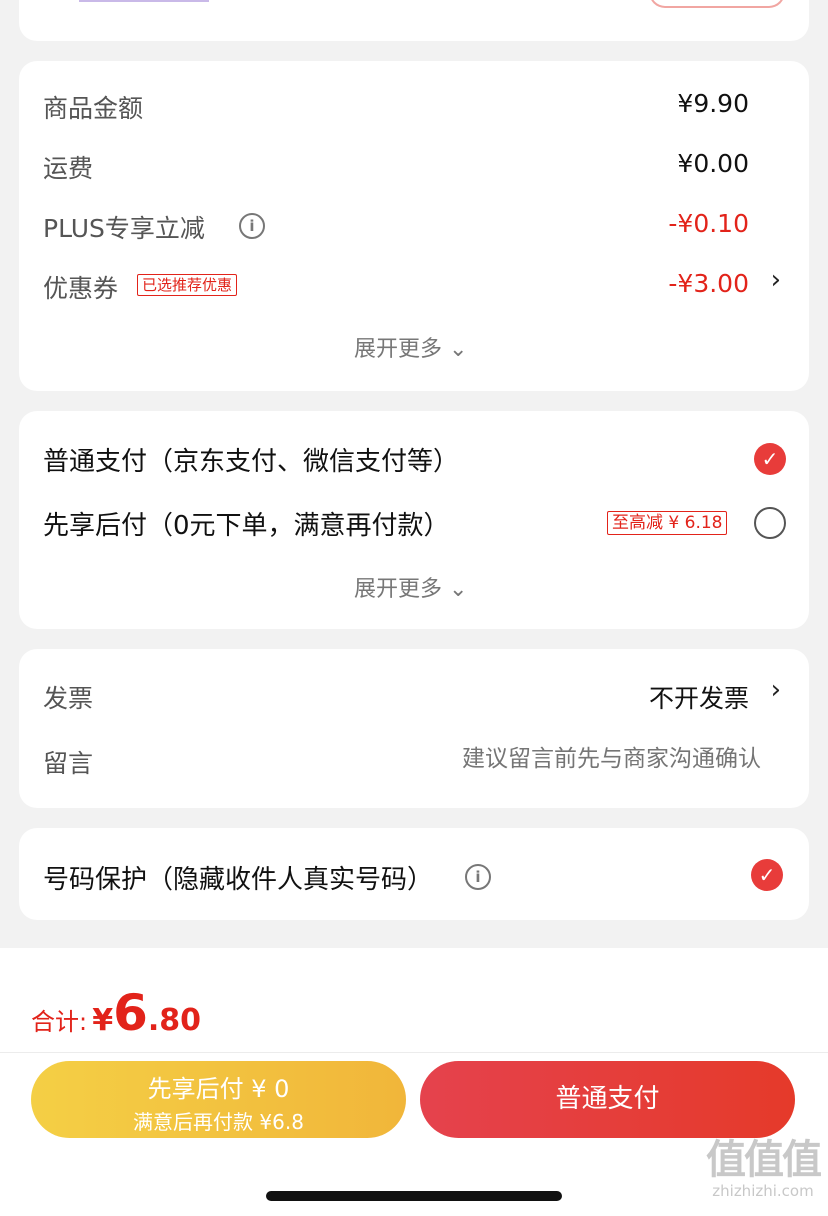 The width and height of the screenshot is (828, 1216). What do you see at coordinates (708, 283) in the screenshot?
I see `coupon-value: -¥3.00` at bounding box center [708, 283].